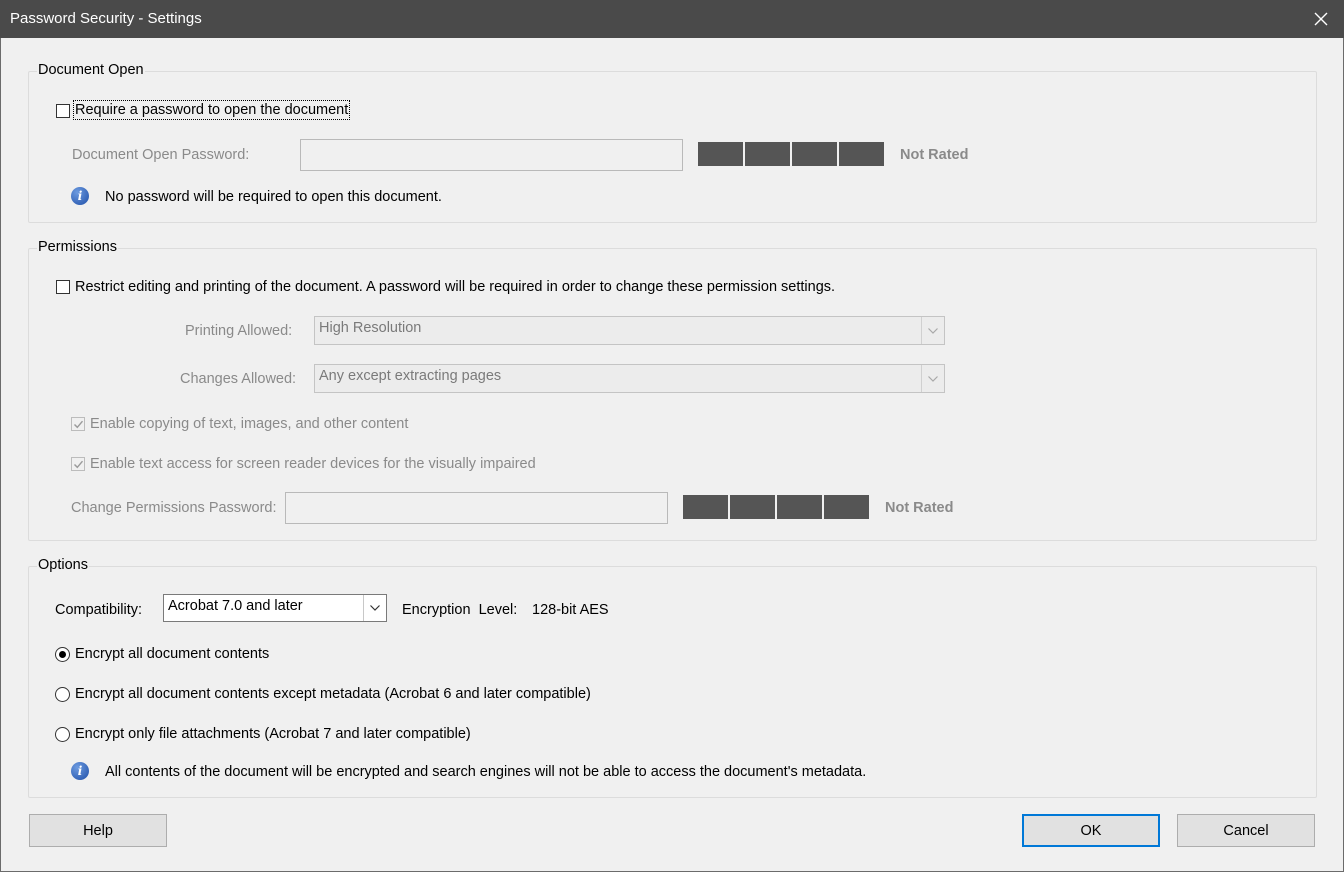  Describe the element at coordinates (570, 610) in the screenshot. I see `encryption-level-value: 128-bit AES` at that location.